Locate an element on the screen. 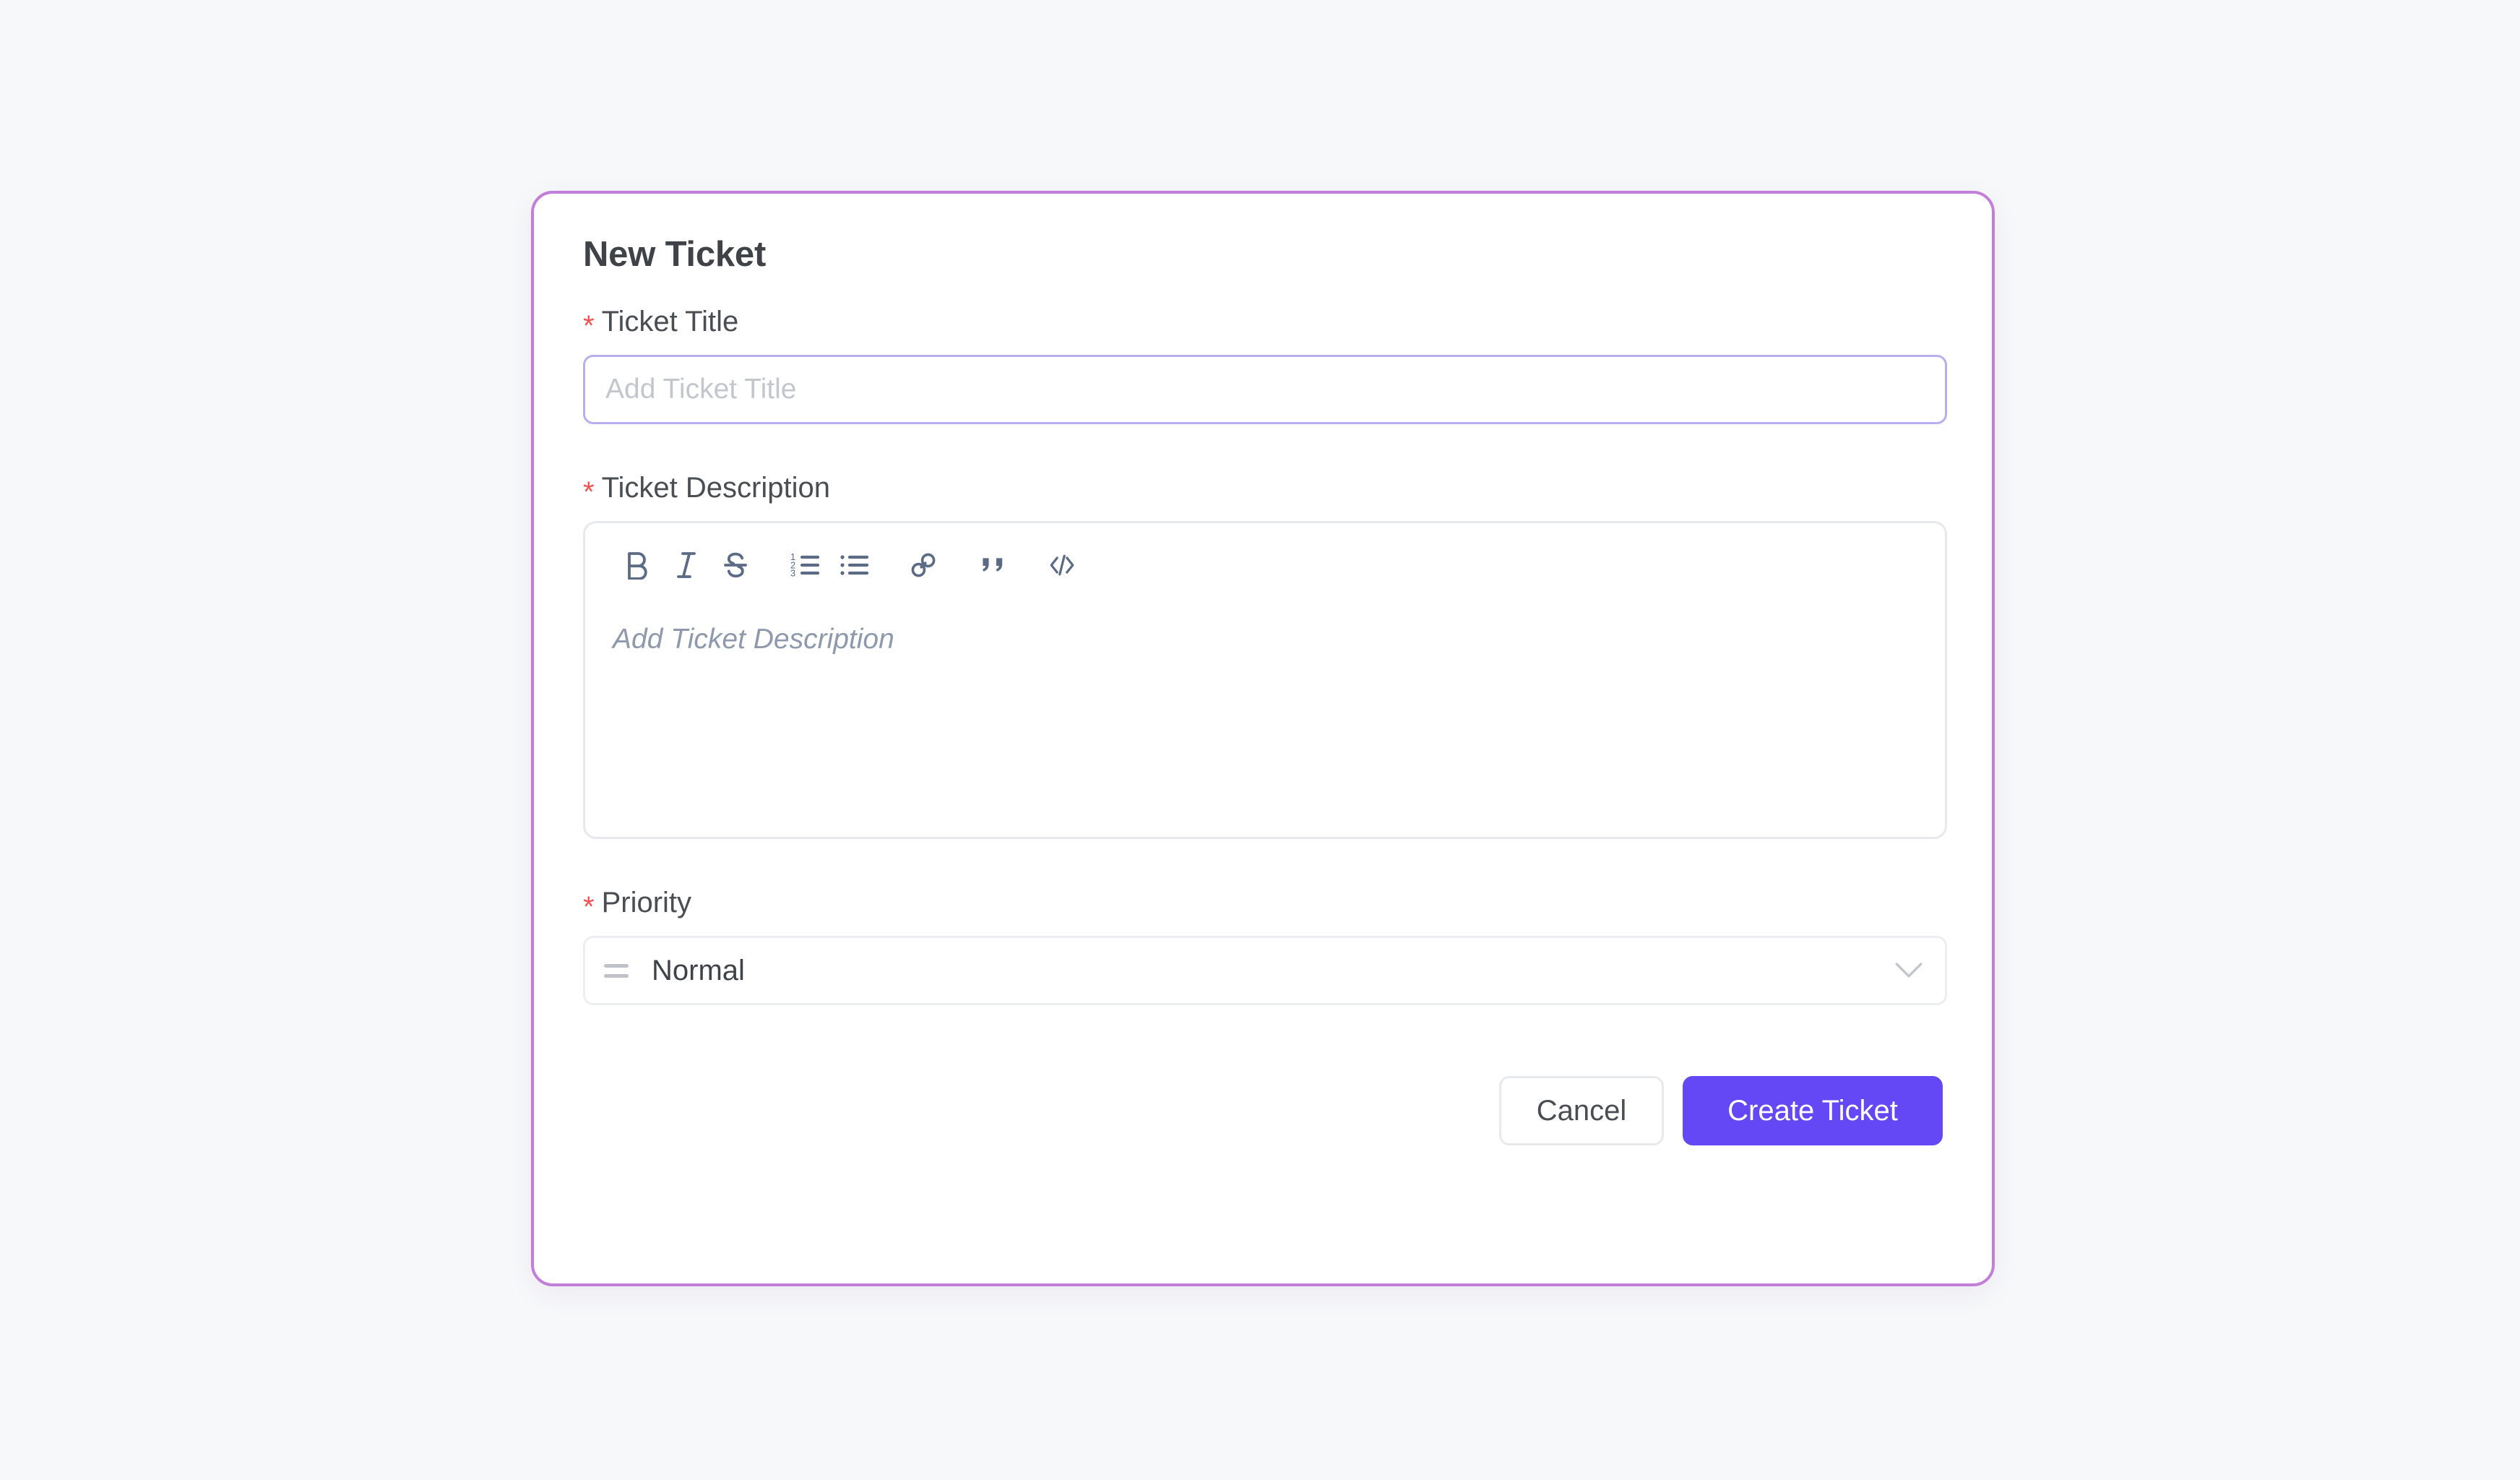 The width and height of the screenshot is (2520, 1480). ticket-description-editor: 1 2 3 Add Ticket Description is located at coordinates (1265, 680).